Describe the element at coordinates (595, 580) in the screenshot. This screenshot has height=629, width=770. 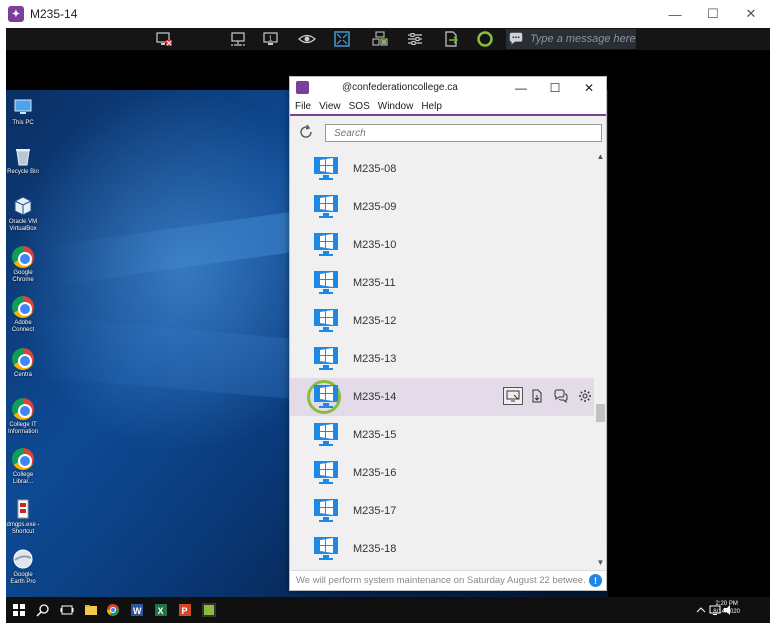
I see `info-icon: !` at that location.